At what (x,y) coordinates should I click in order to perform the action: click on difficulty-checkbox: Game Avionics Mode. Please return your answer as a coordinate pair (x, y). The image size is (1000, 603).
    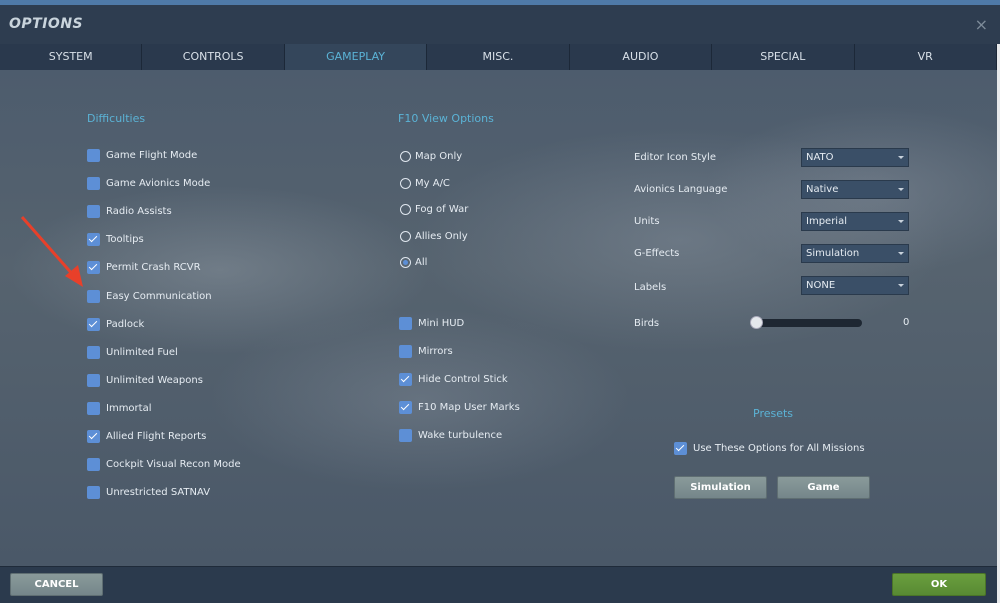
    Looking at the image, I should click on (149, 184).